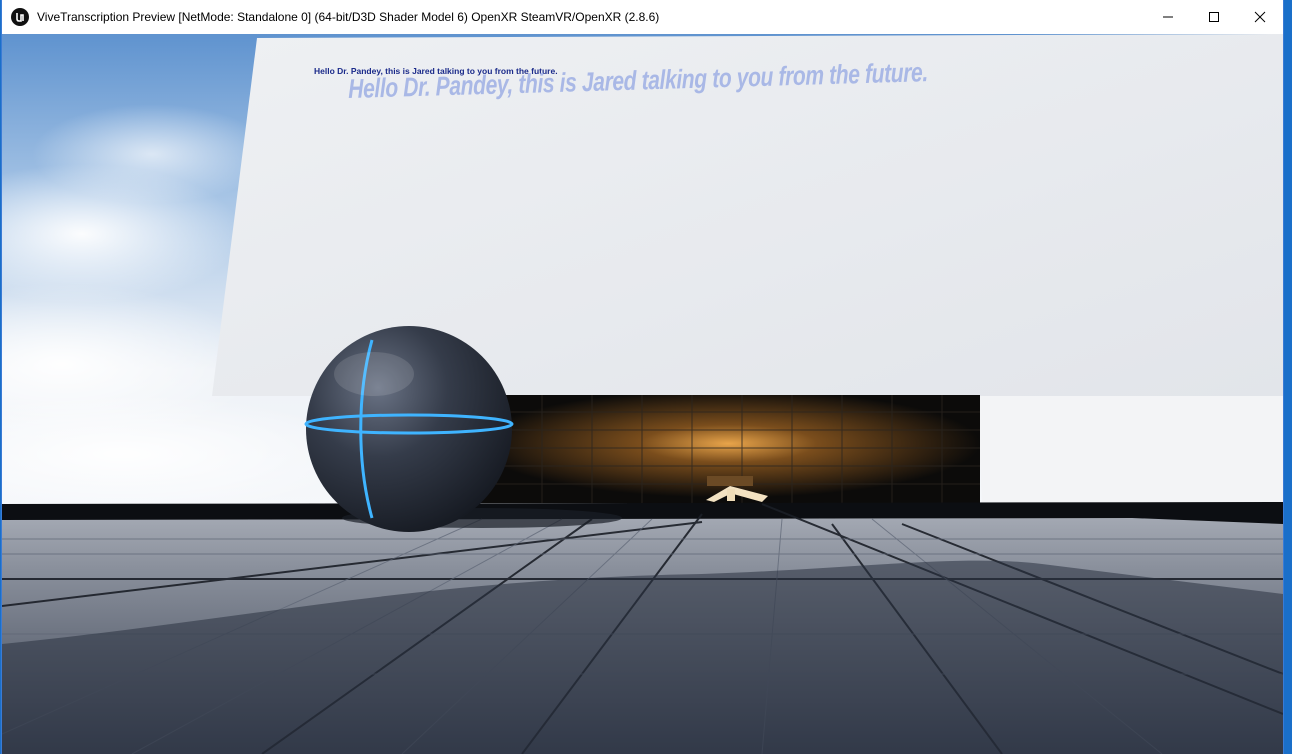 This screenshot has height=754, width=1292. Describe the element at coordinates (20, 17) in the screenshot. I see `unreal-engine-icon` at that location.